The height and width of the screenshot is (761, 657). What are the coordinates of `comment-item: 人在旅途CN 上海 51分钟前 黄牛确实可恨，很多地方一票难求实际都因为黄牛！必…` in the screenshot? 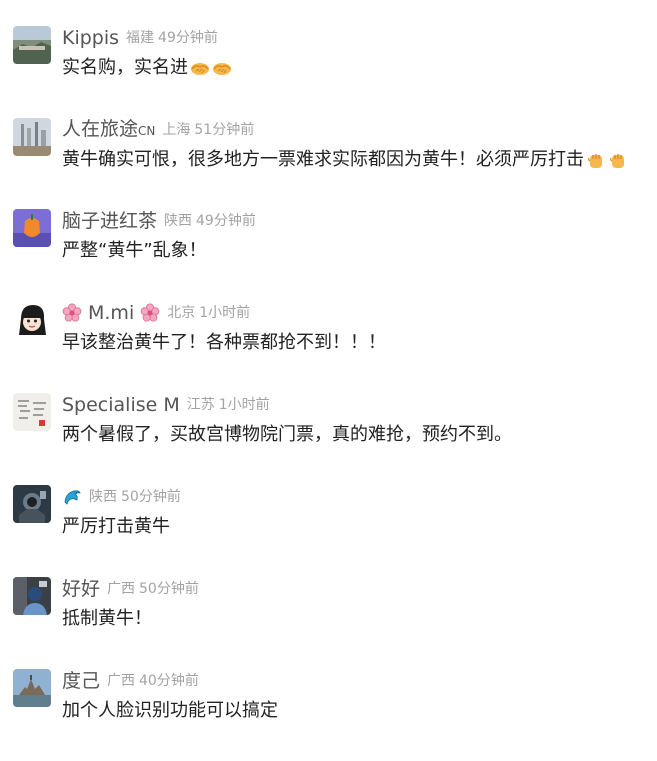 It's located at (328, 164).